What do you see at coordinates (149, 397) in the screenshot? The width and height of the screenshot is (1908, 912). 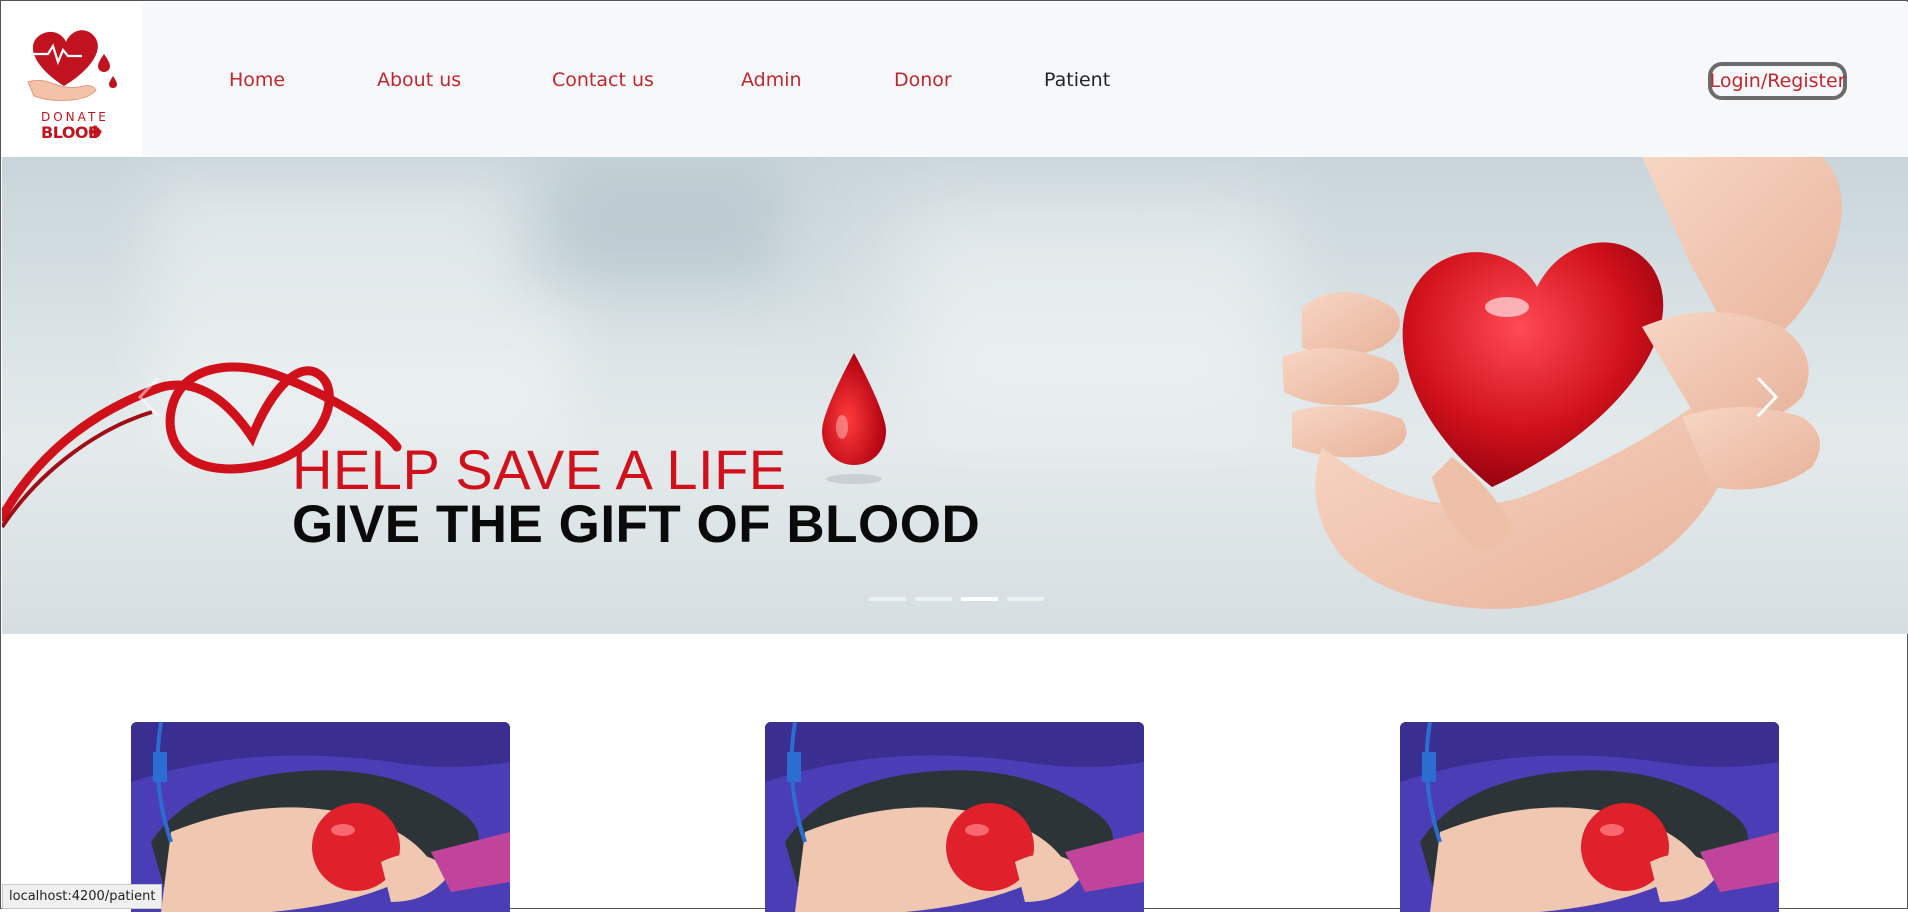 I see `chevron-left-icon` at bounding box center [149, 397].